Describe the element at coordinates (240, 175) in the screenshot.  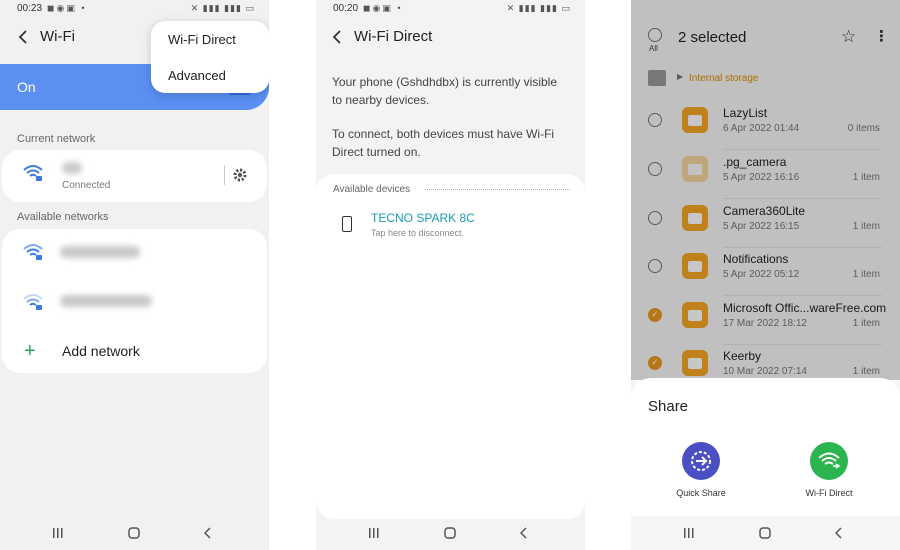
I see `gear-icon` at that location.